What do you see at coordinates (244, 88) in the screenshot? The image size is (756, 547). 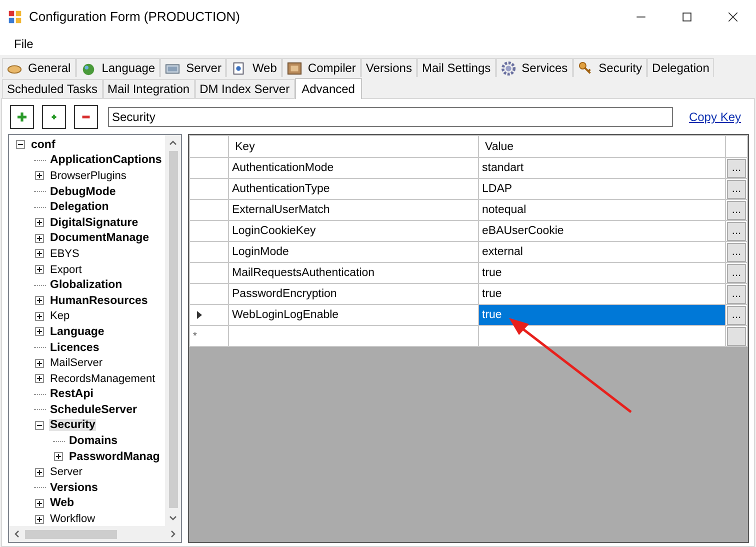 I see `tab: DM Index Server` at bounding box center [244, 88].